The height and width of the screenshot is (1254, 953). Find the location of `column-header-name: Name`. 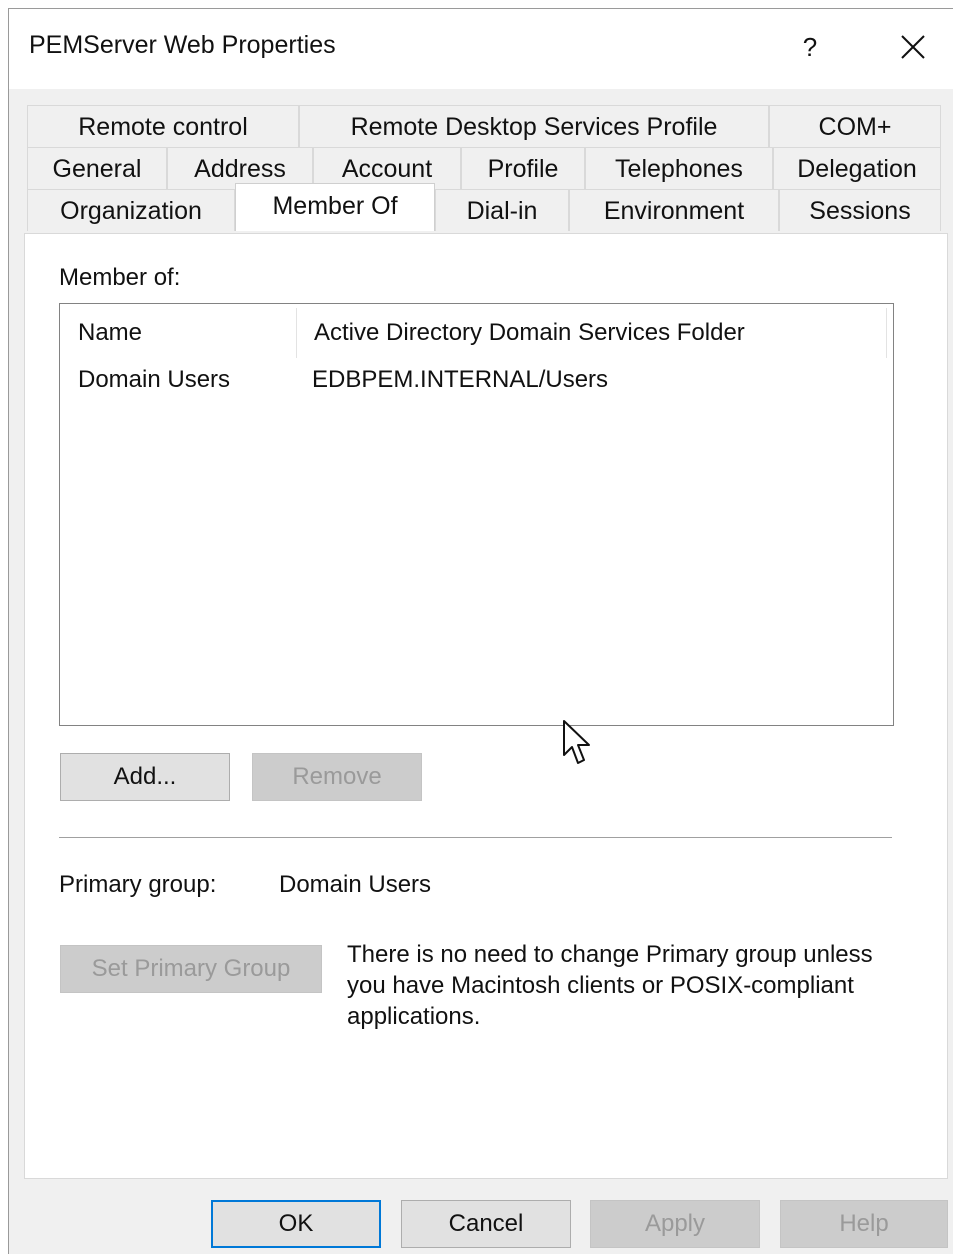

column-header-name: Name is located at coordinates (179, 332).